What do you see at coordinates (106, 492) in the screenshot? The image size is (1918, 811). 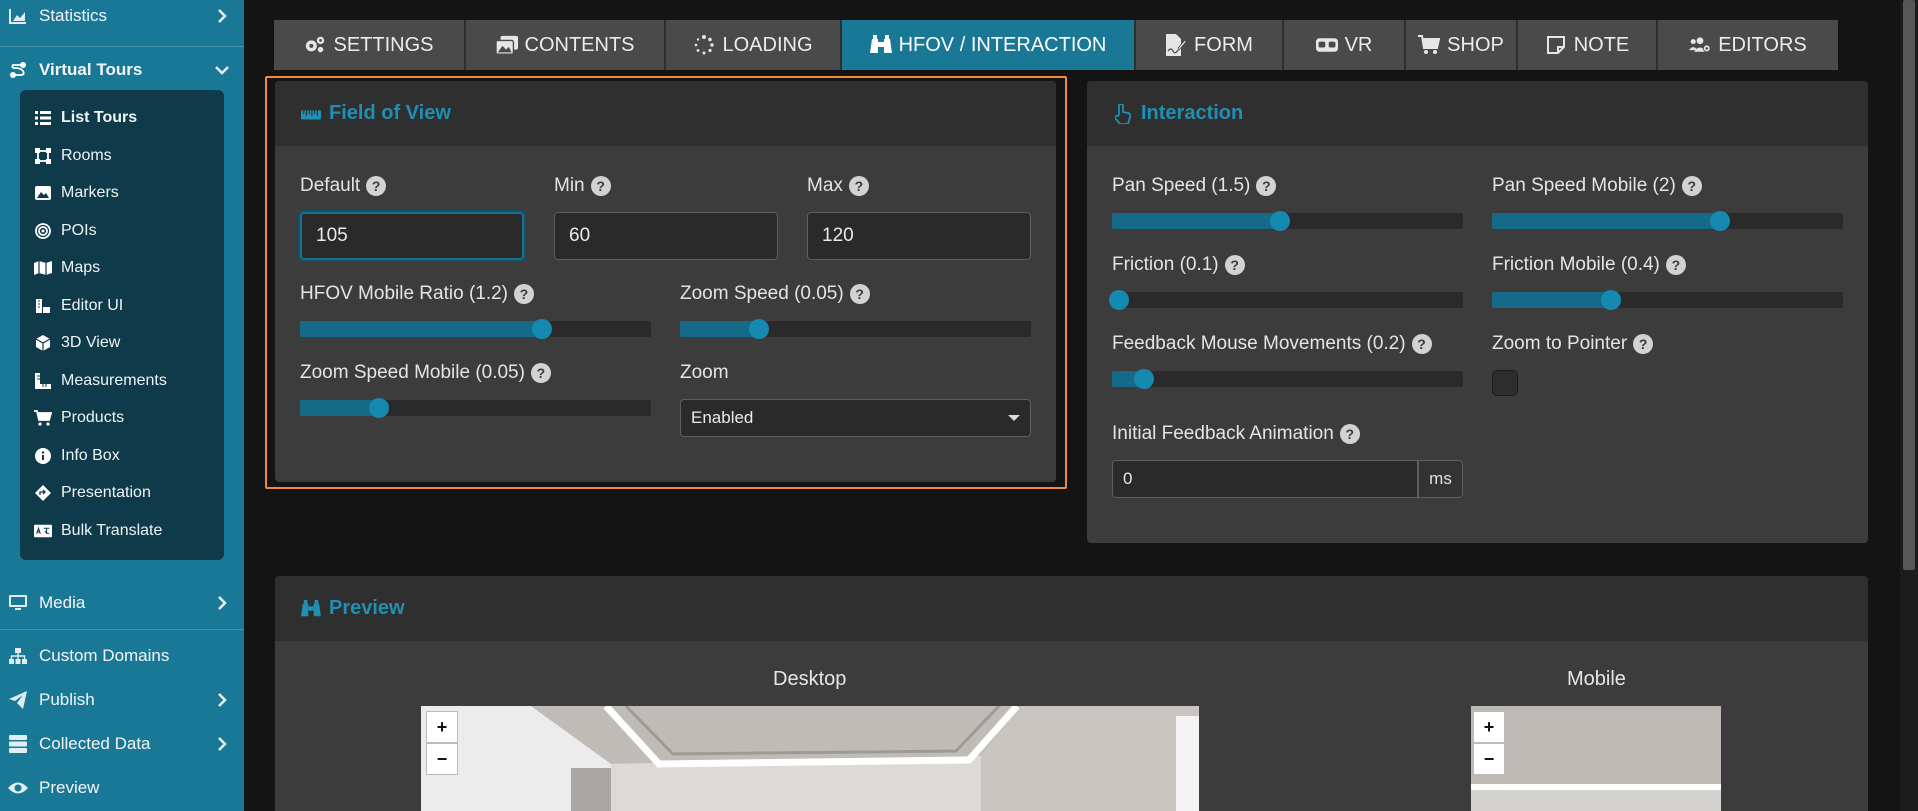 I see `submenu-item-label: Presentation` at bounding box center [106, 492].